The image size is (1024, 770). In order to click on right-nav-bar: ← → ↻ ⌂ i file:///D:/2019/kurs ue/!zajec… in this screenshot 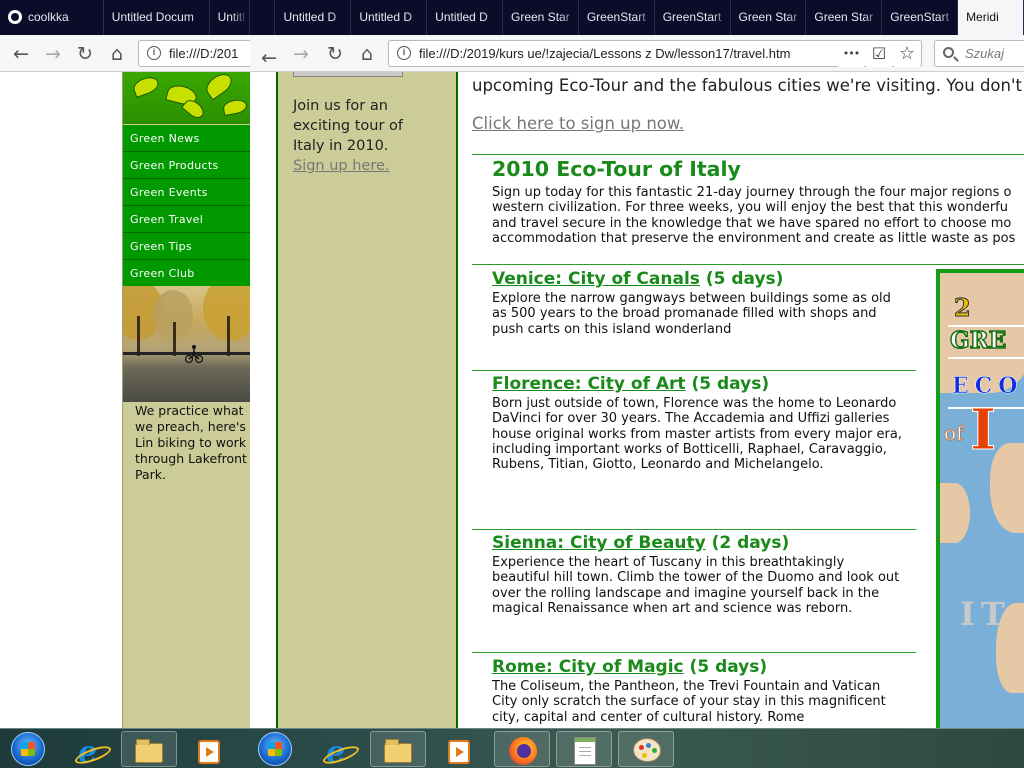, I will do `click(637, 53)`.